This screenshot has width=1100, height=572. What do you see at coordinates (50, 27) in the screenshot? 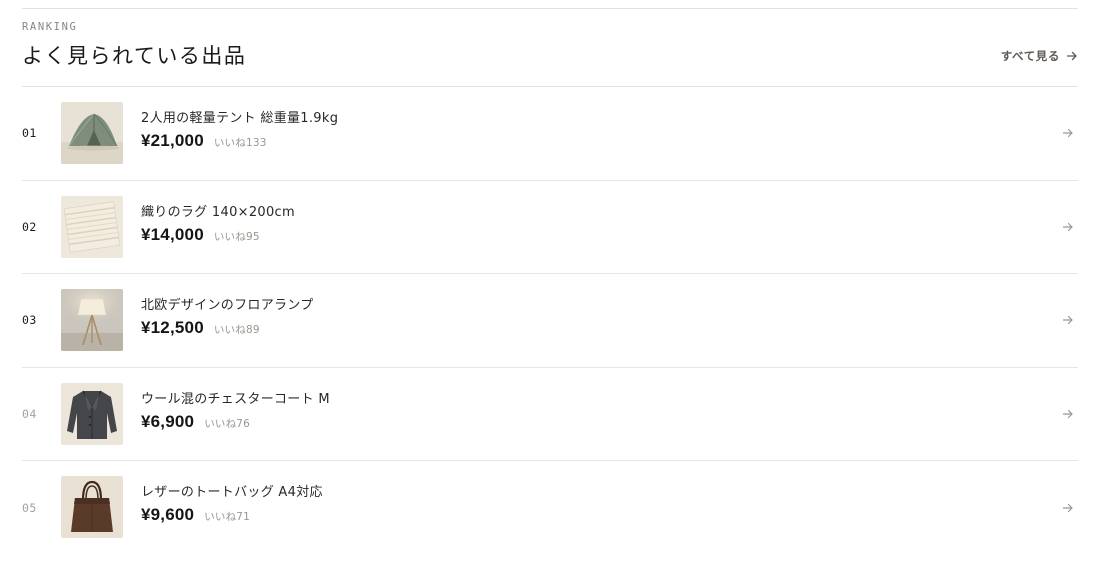
I see `section-eyebrow: RANKING` at bounding box center [50, 27].